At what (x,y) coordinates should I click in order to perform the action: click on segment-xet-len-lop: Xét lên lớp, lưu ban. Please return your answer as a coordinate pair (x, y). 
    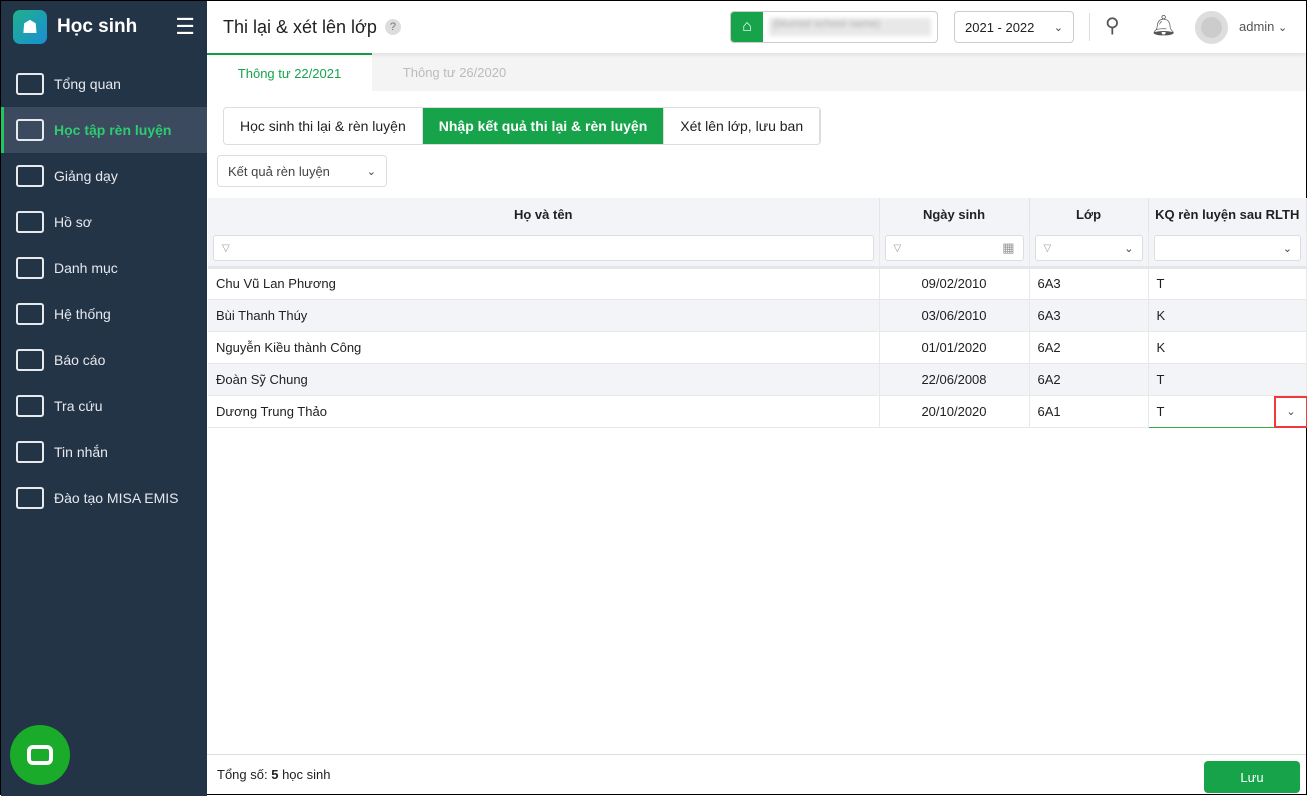
    Looking at the image, I should click on (742, 126).